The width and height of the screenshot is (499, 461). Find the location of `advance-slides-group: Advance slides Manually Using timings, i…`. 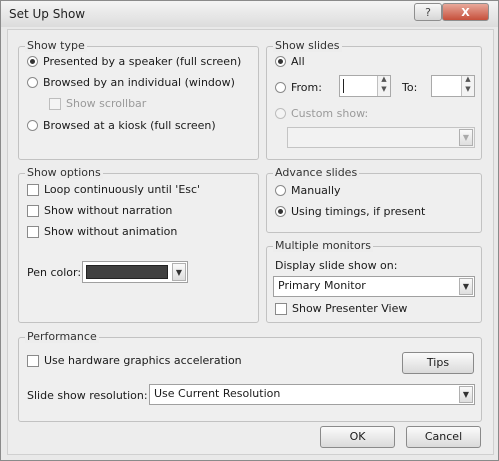

advance-slides-group: Advance slides Manually Using timings, i… is located at coordinates (374, 199).